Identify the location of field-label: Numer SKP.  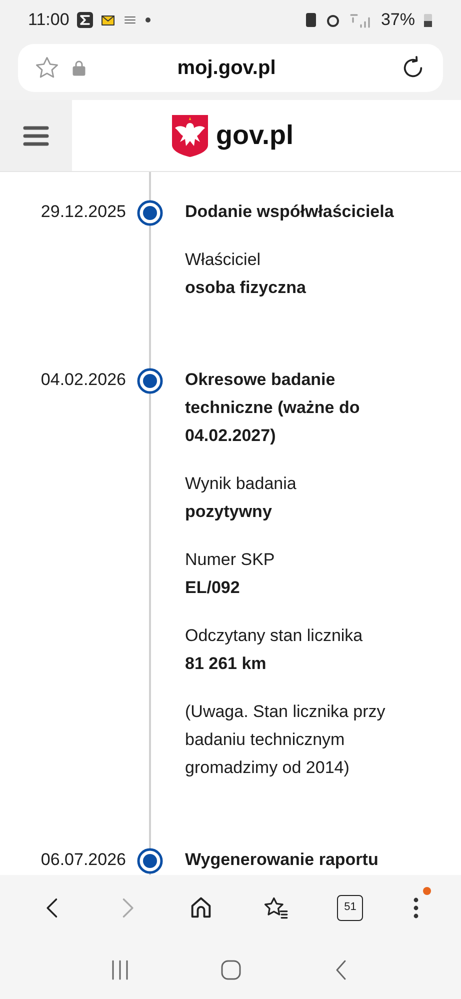
(230, 560).